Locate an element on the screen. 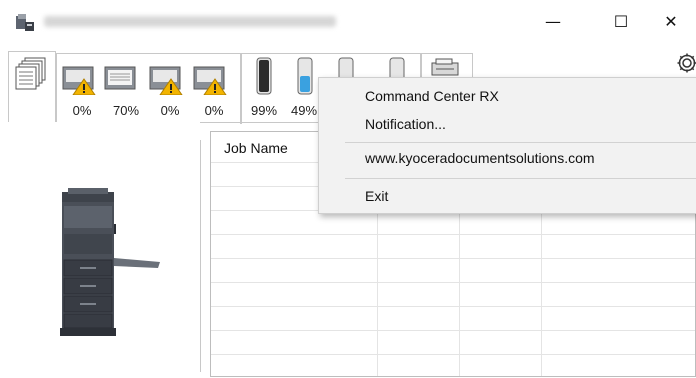  toner-level-text: 99% is located at coordinates (264, 110).